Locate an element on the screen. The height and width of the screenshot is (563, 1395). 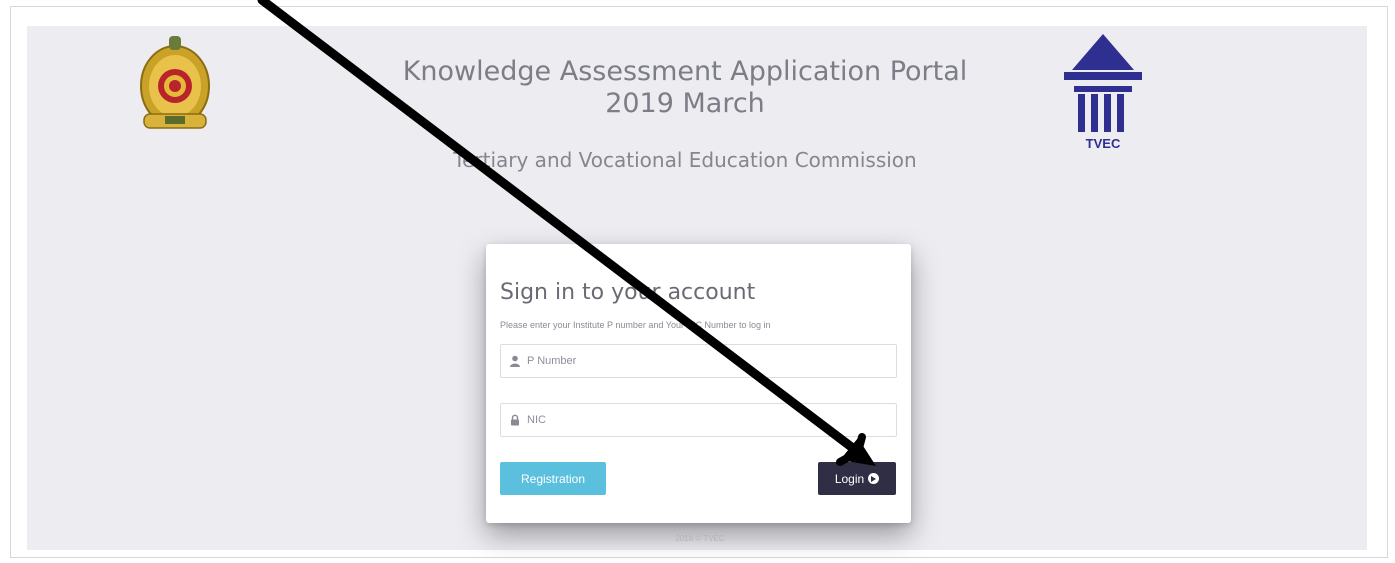
p-number-field is located at coordinates (698, 361).